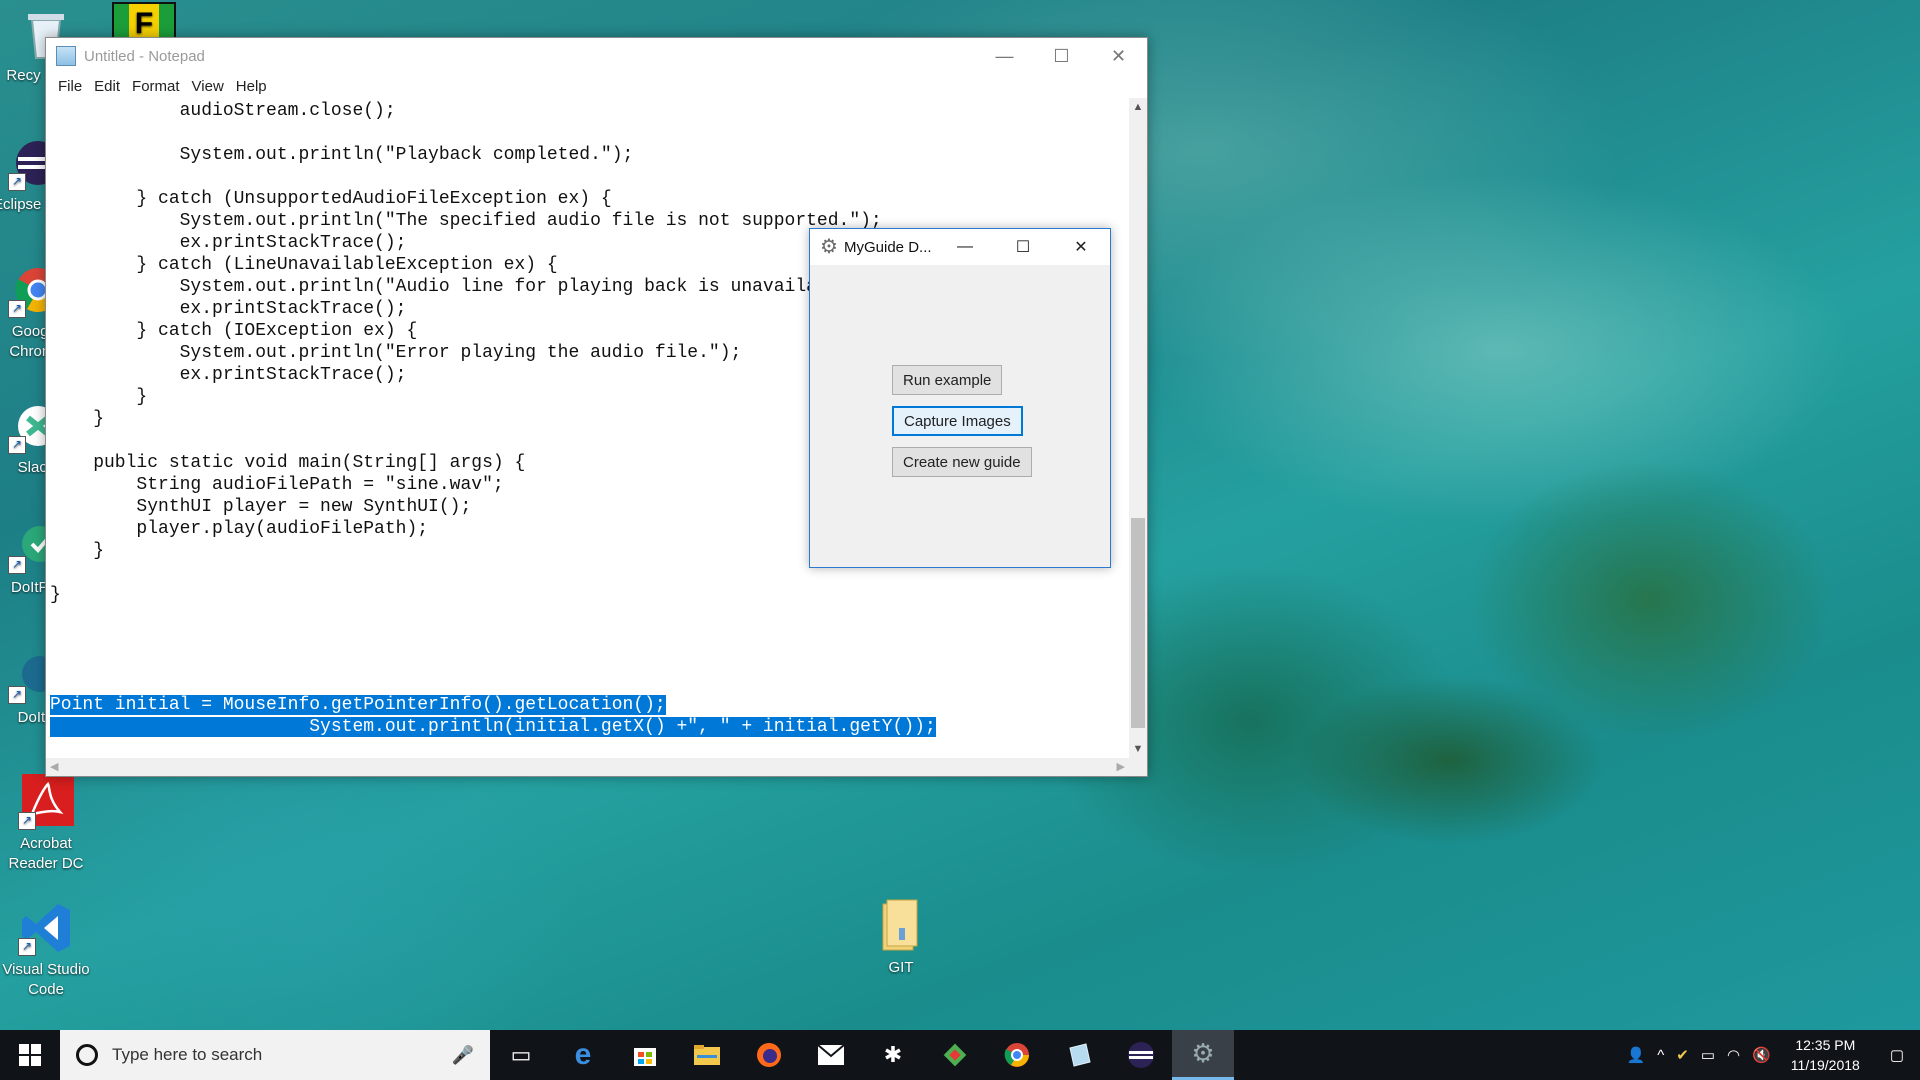 The image size is (1920, 1080). Describe the element at coordinates (275, 1055) in the screenshot. I see `taskbar-search-box: Type here to search 🎤` at that location.